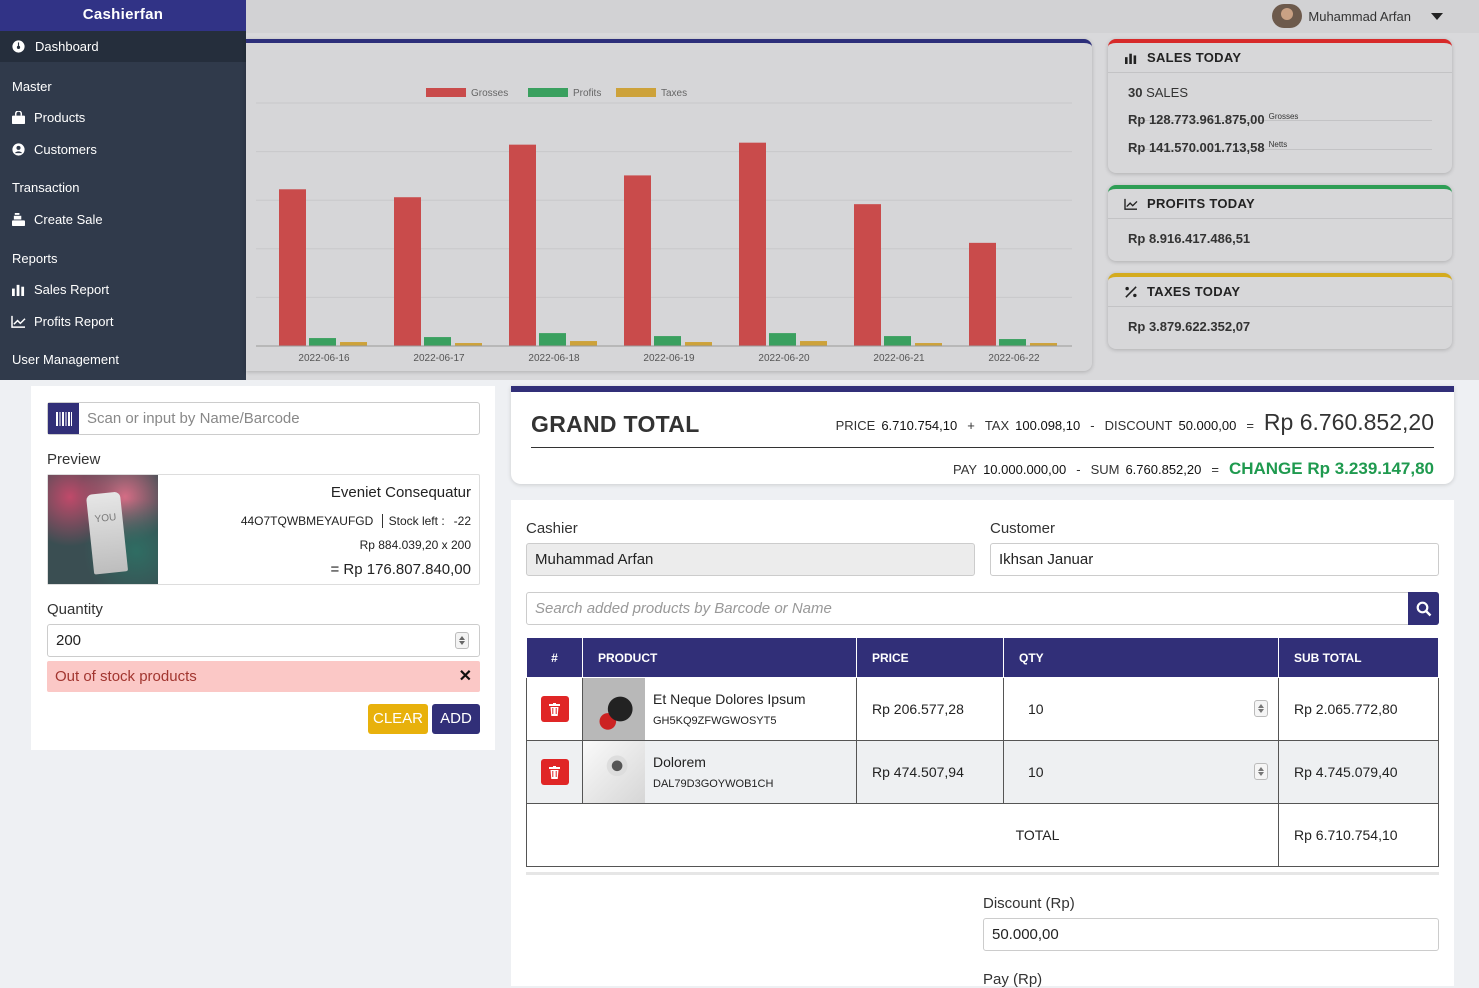 The height and width of the screenshot is (988, 1479). Describe the element at coordinates (1211, 934) in the screenshot. I see `discount-input: 50.000,00` at that location.